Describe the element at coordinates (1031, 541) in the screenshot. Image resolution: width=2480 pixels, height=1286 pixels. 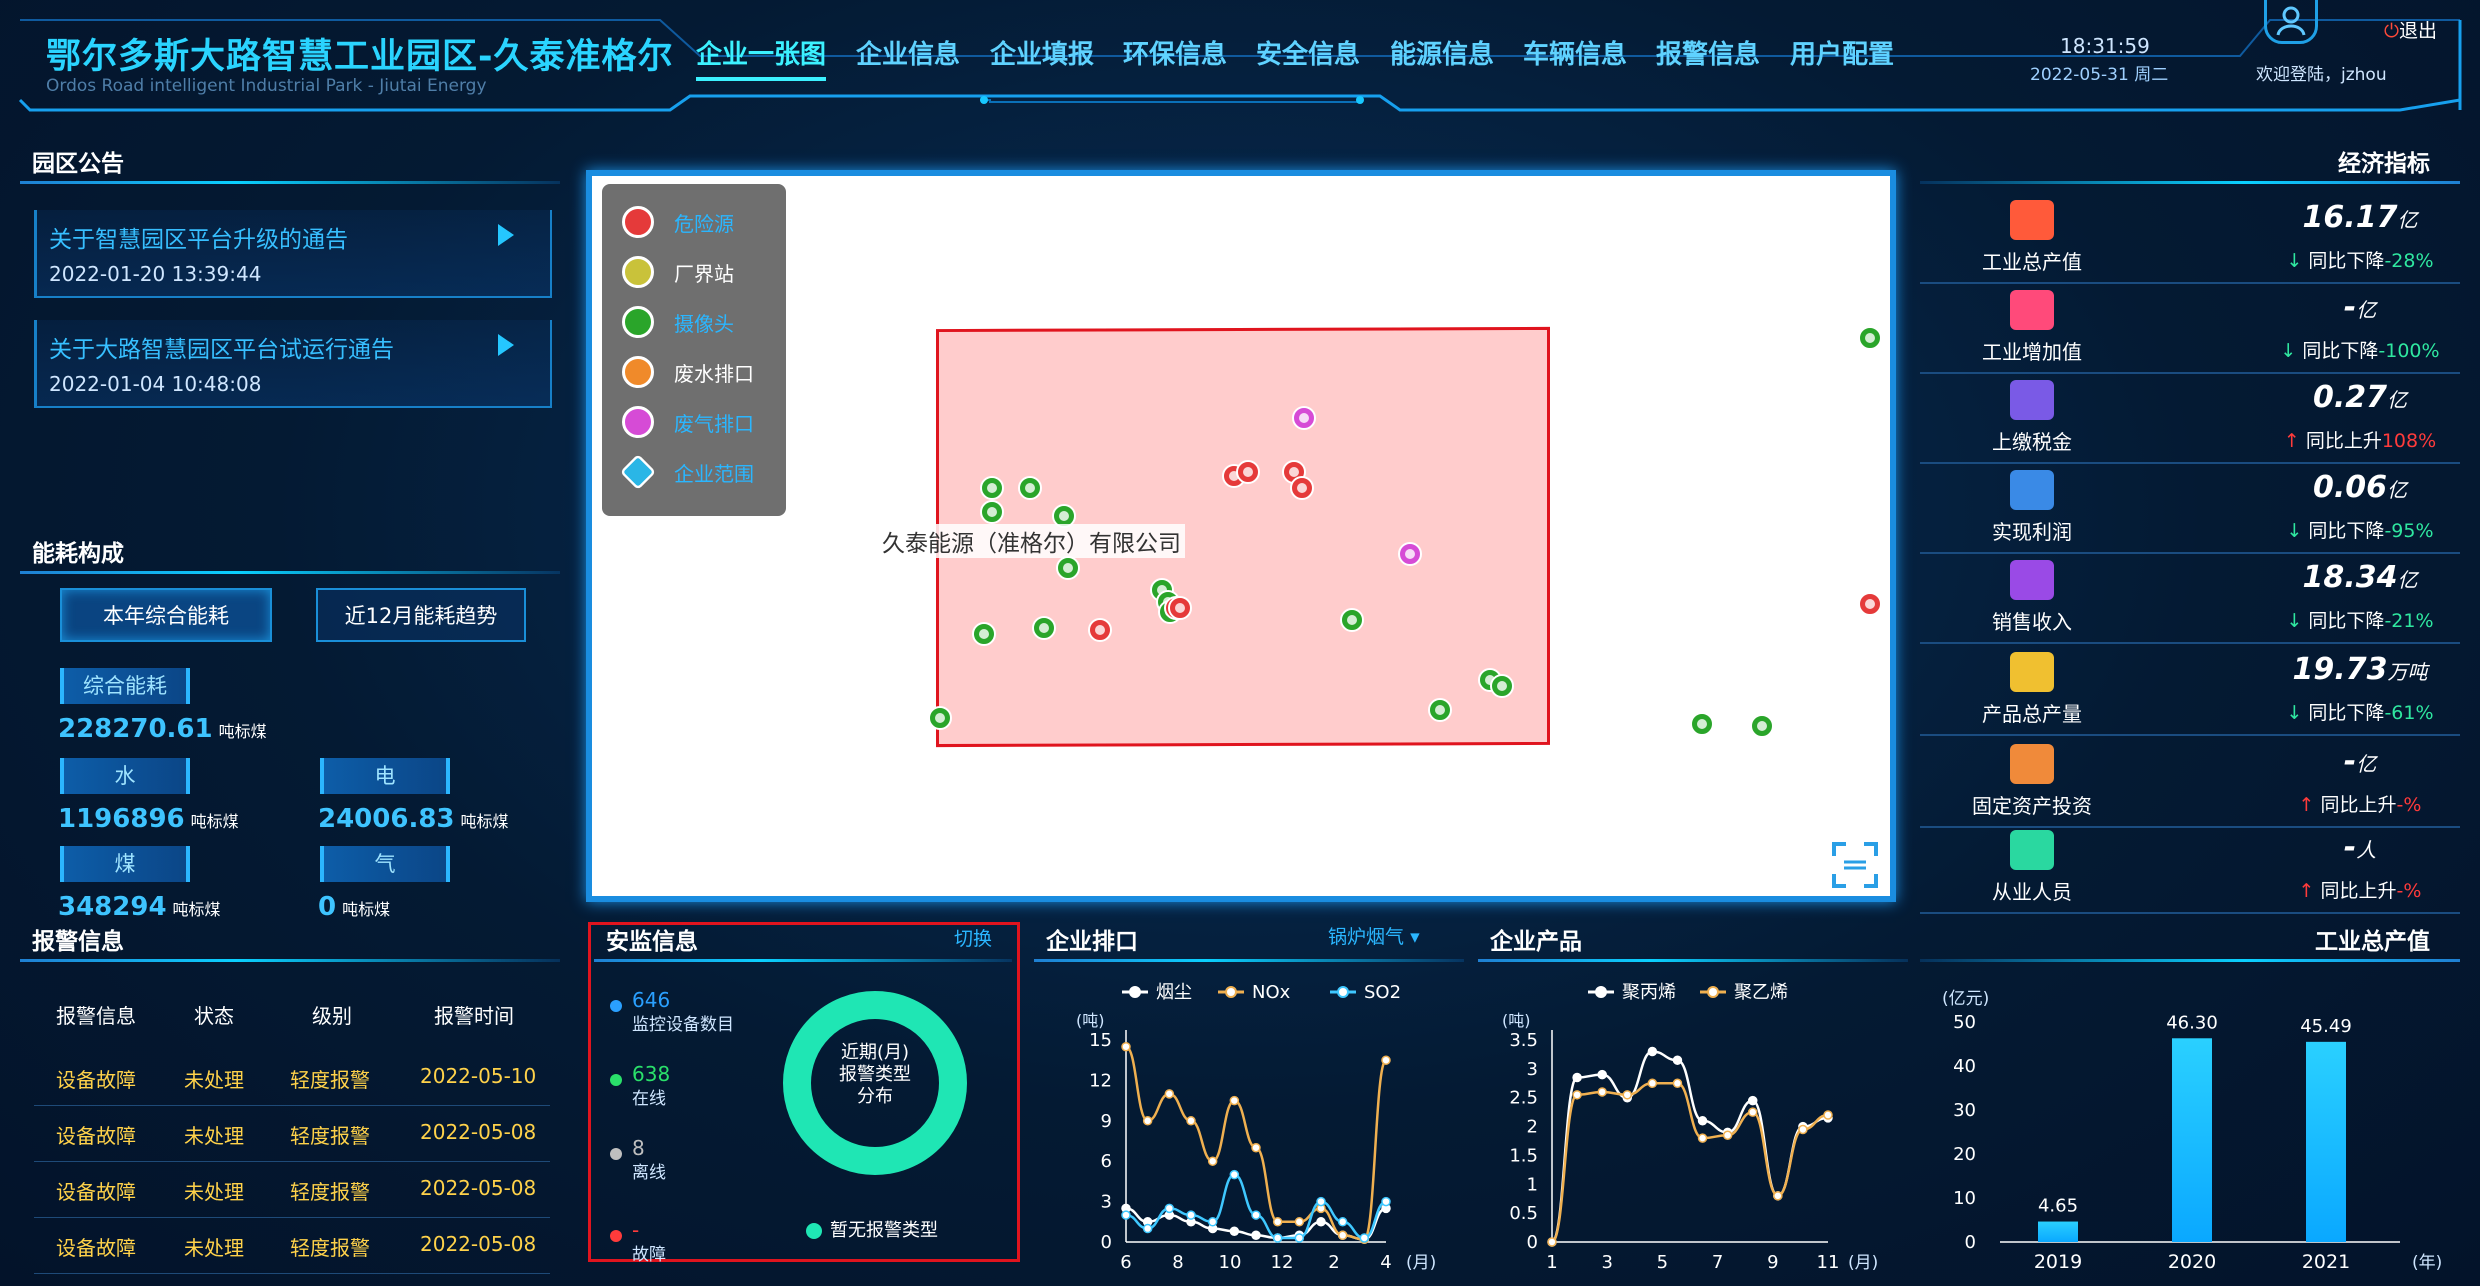
I see `company-map-label: 久泰能源（准格尔）有限公司` at that location.